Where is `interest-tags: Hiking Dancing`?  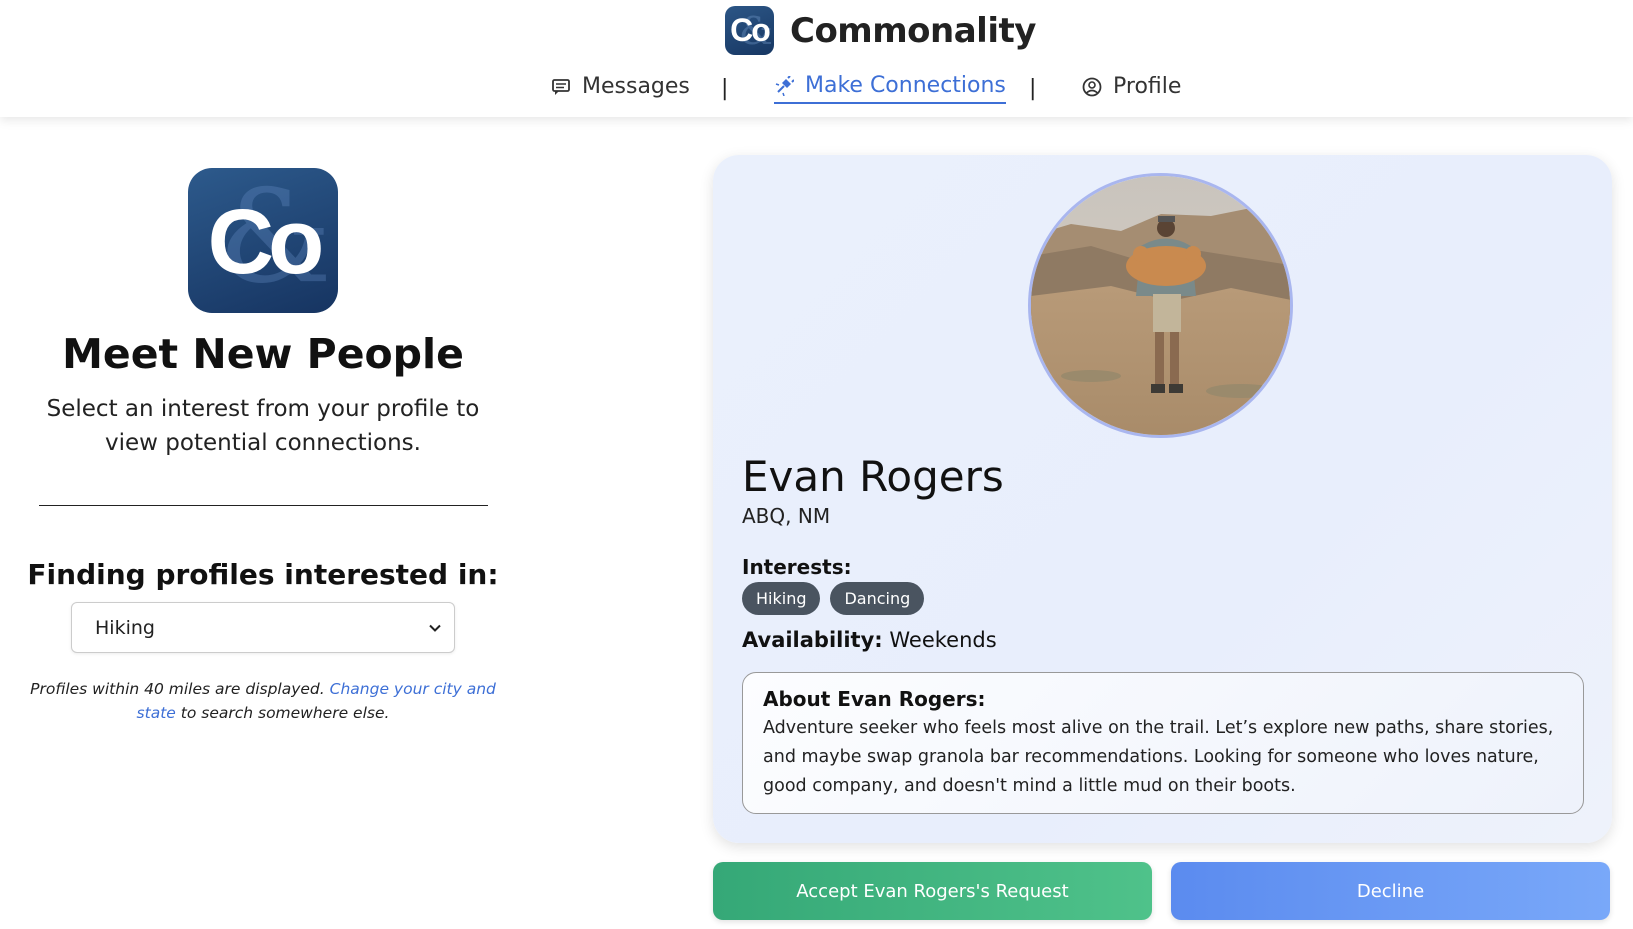
interest-tags: Hiking Dancing is located at coordinates (833, 598).